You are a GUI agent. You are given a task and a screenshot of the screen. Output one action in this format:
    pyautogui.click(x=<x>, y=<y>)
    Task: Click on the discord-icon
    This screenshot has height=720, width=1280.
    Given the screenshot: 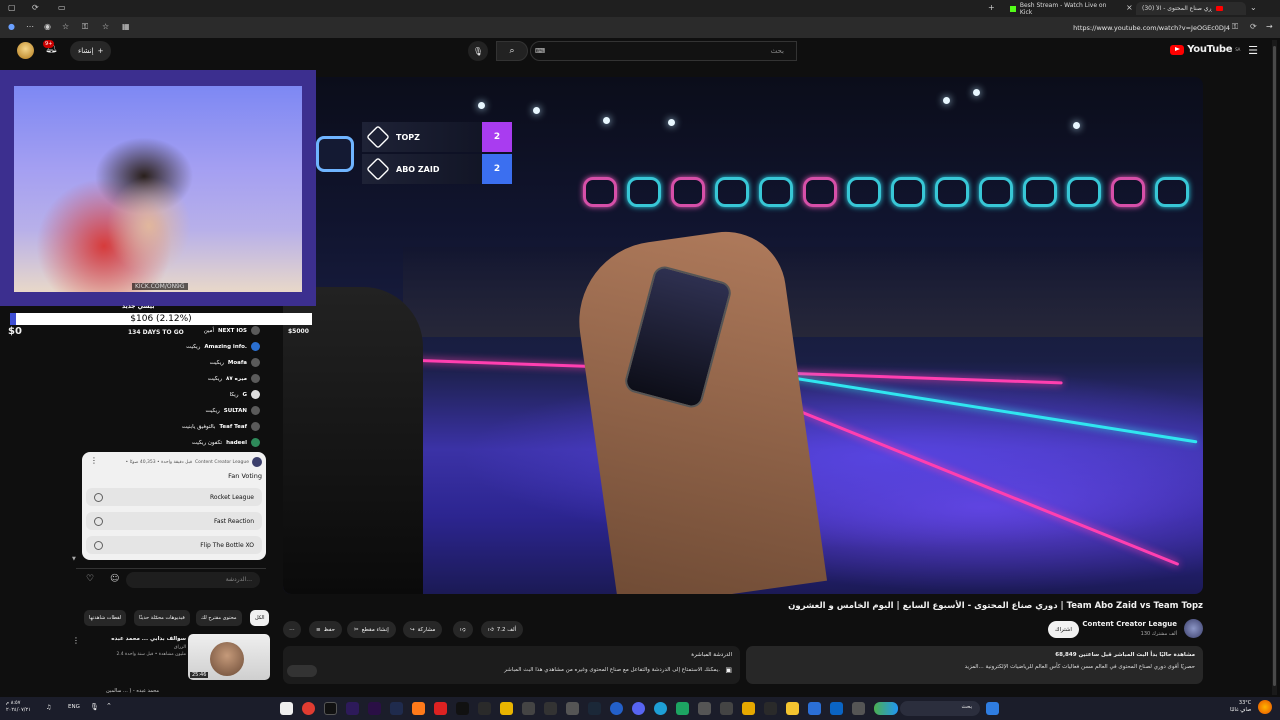 What is the action you would take?
    pyautogui.click(x=638, y=708)
    